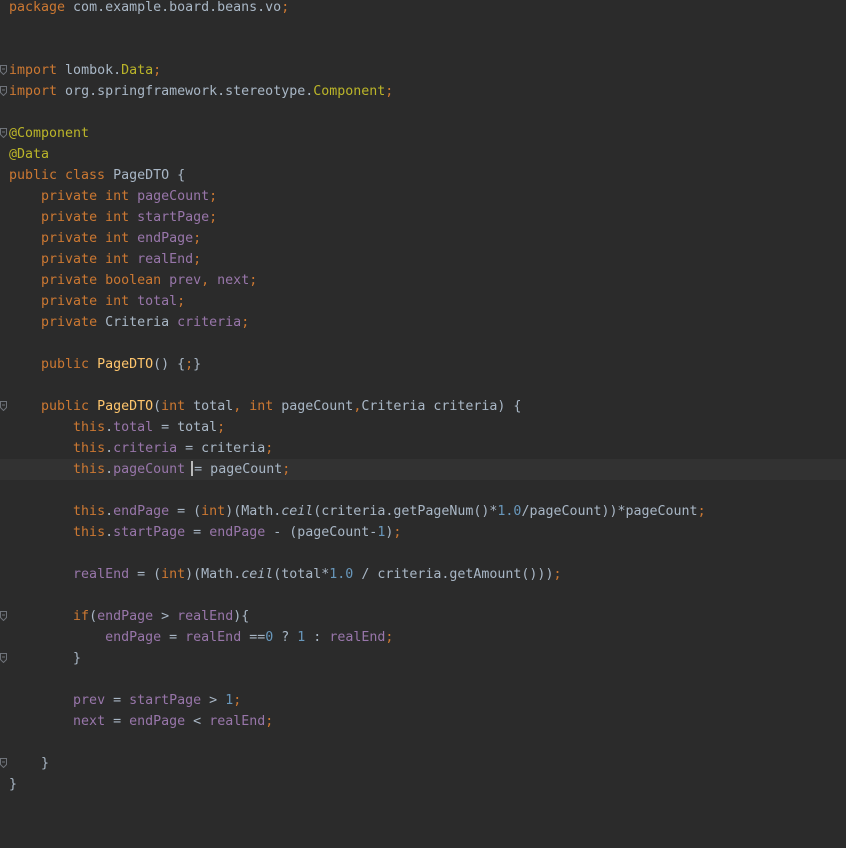 The height and width of the screenshot is (848, 846). What do you see at coordinates (509, 511) in the screenshot?
I see `code-token: 1.0` at bounding box center [509, 511].